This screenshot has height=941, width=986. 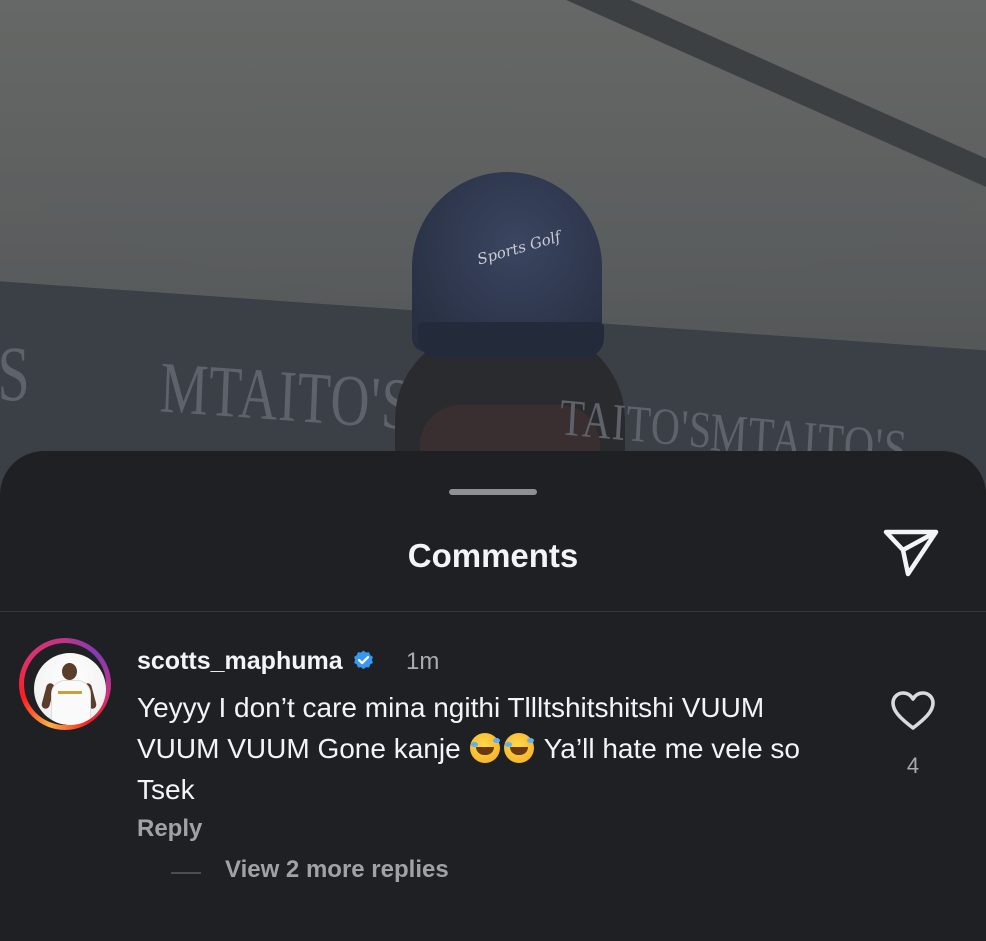 I want to click on comment-timestamp: 1m, so click(x=423, y=661).